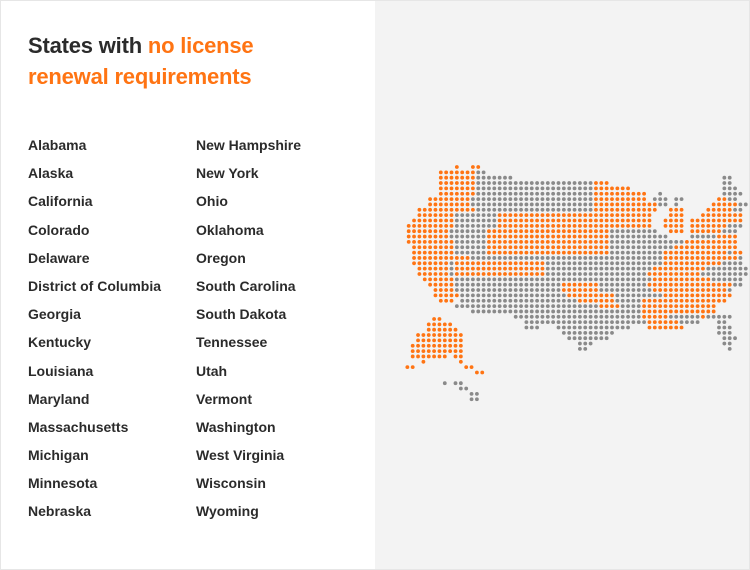 The width and height of the screenshot is (750, 570). What do you see at coordinates (212, 201) in the screenshot?
I see `state-list-item: Ohio` at bounding box center [212, 201].